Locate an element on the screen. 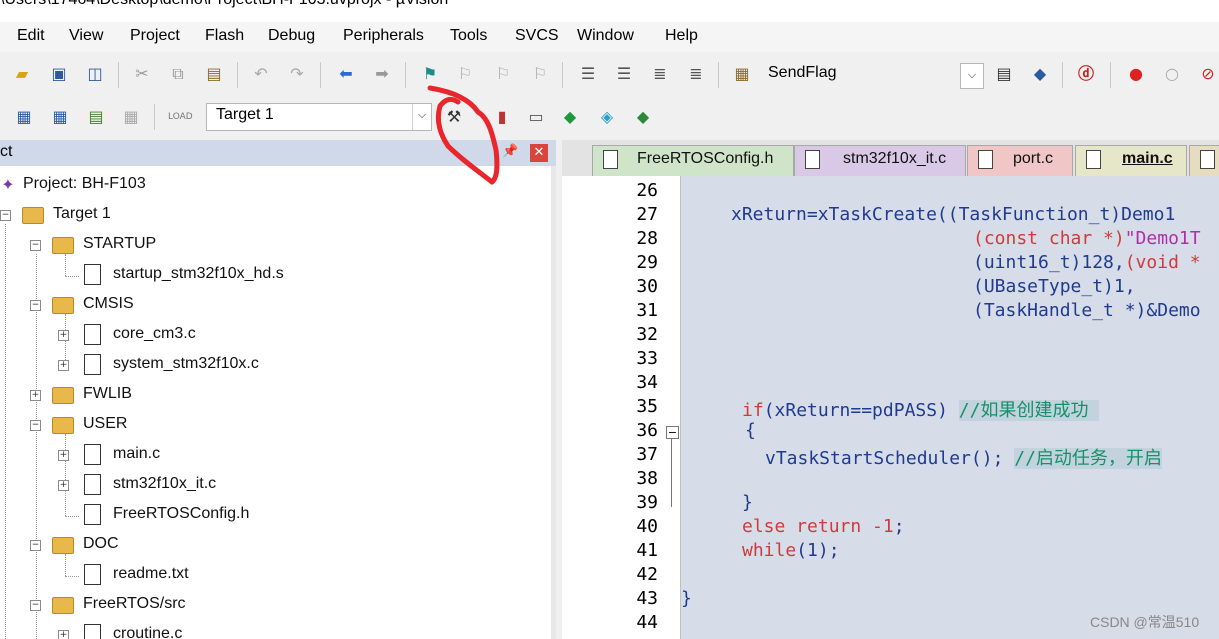 The image size is (1219, 639). find-combo-dropdown: ⌵ is located at coordinates (972, 76).